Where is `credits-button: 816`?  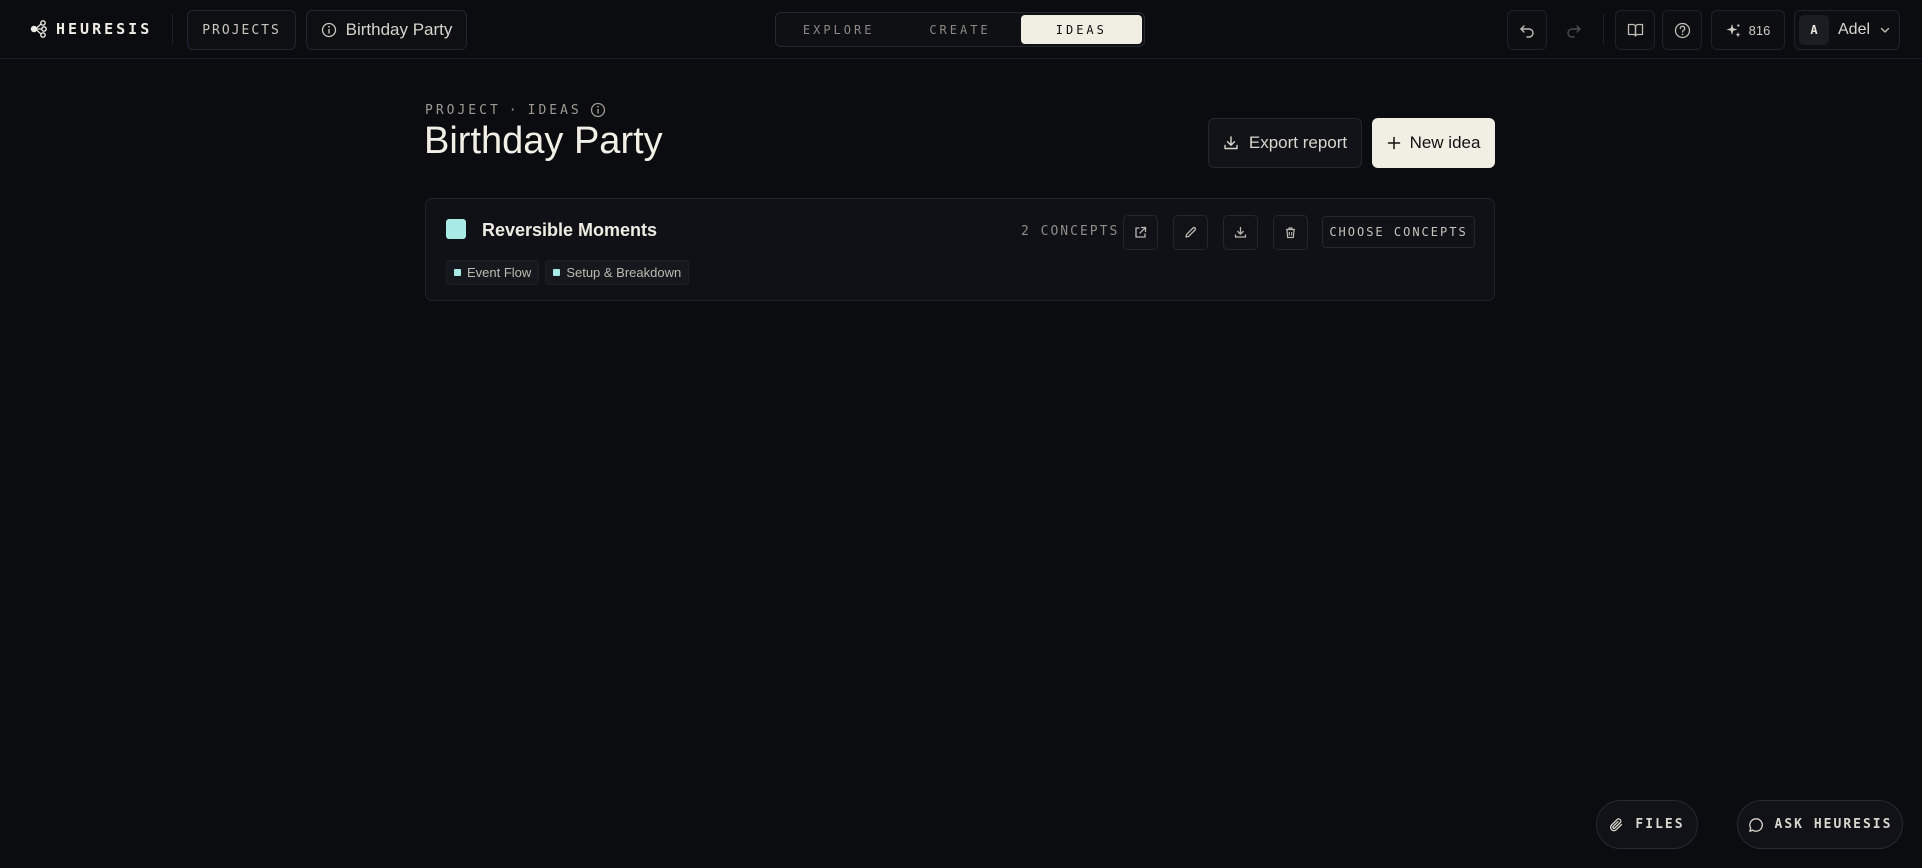
credits-button: 816 is located at coordinates (1748, 30).